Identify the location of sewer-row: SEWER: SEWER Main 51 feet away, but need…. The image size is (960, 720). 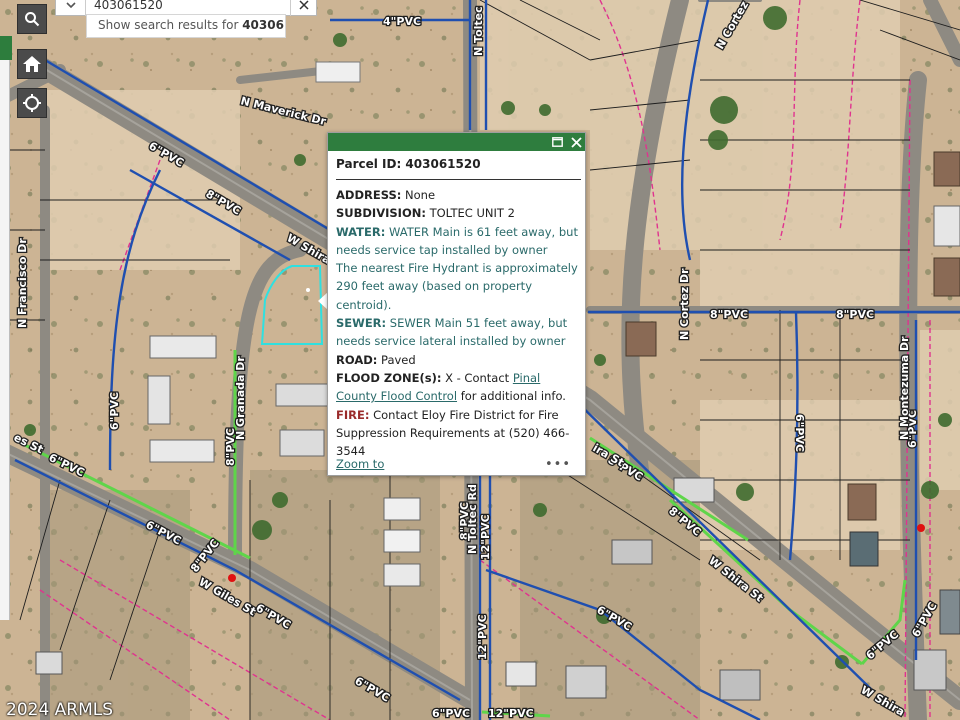
(457, 332).